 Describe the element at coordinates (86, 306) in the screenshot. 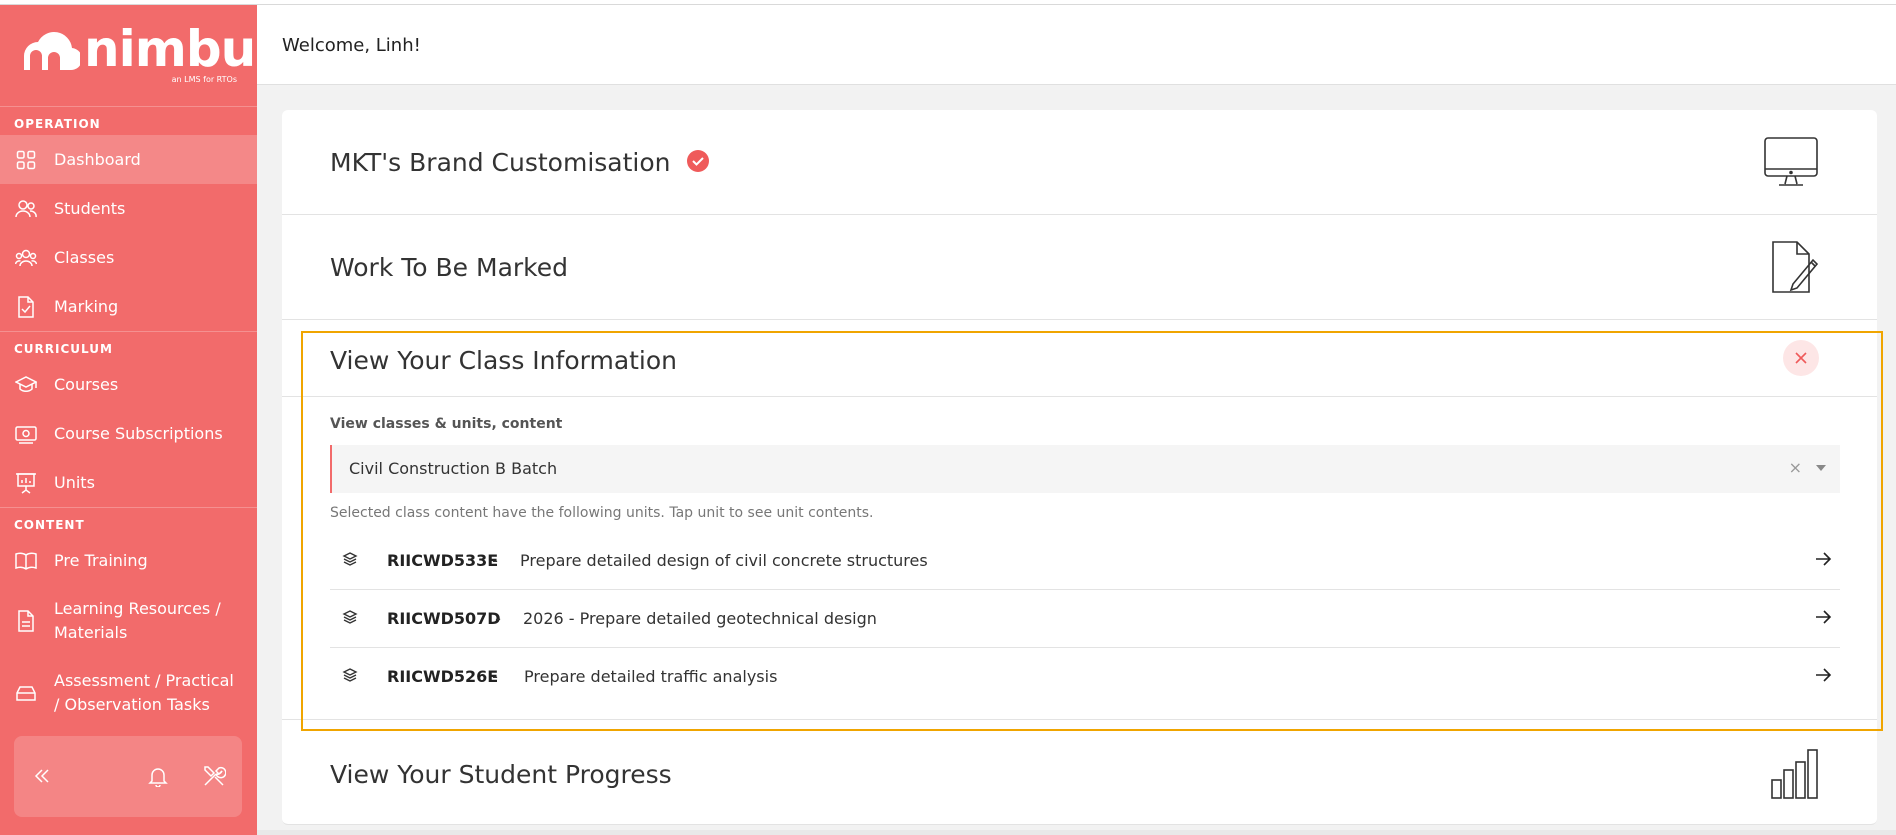

I see `sidebar-item-label: Marking` at that location.